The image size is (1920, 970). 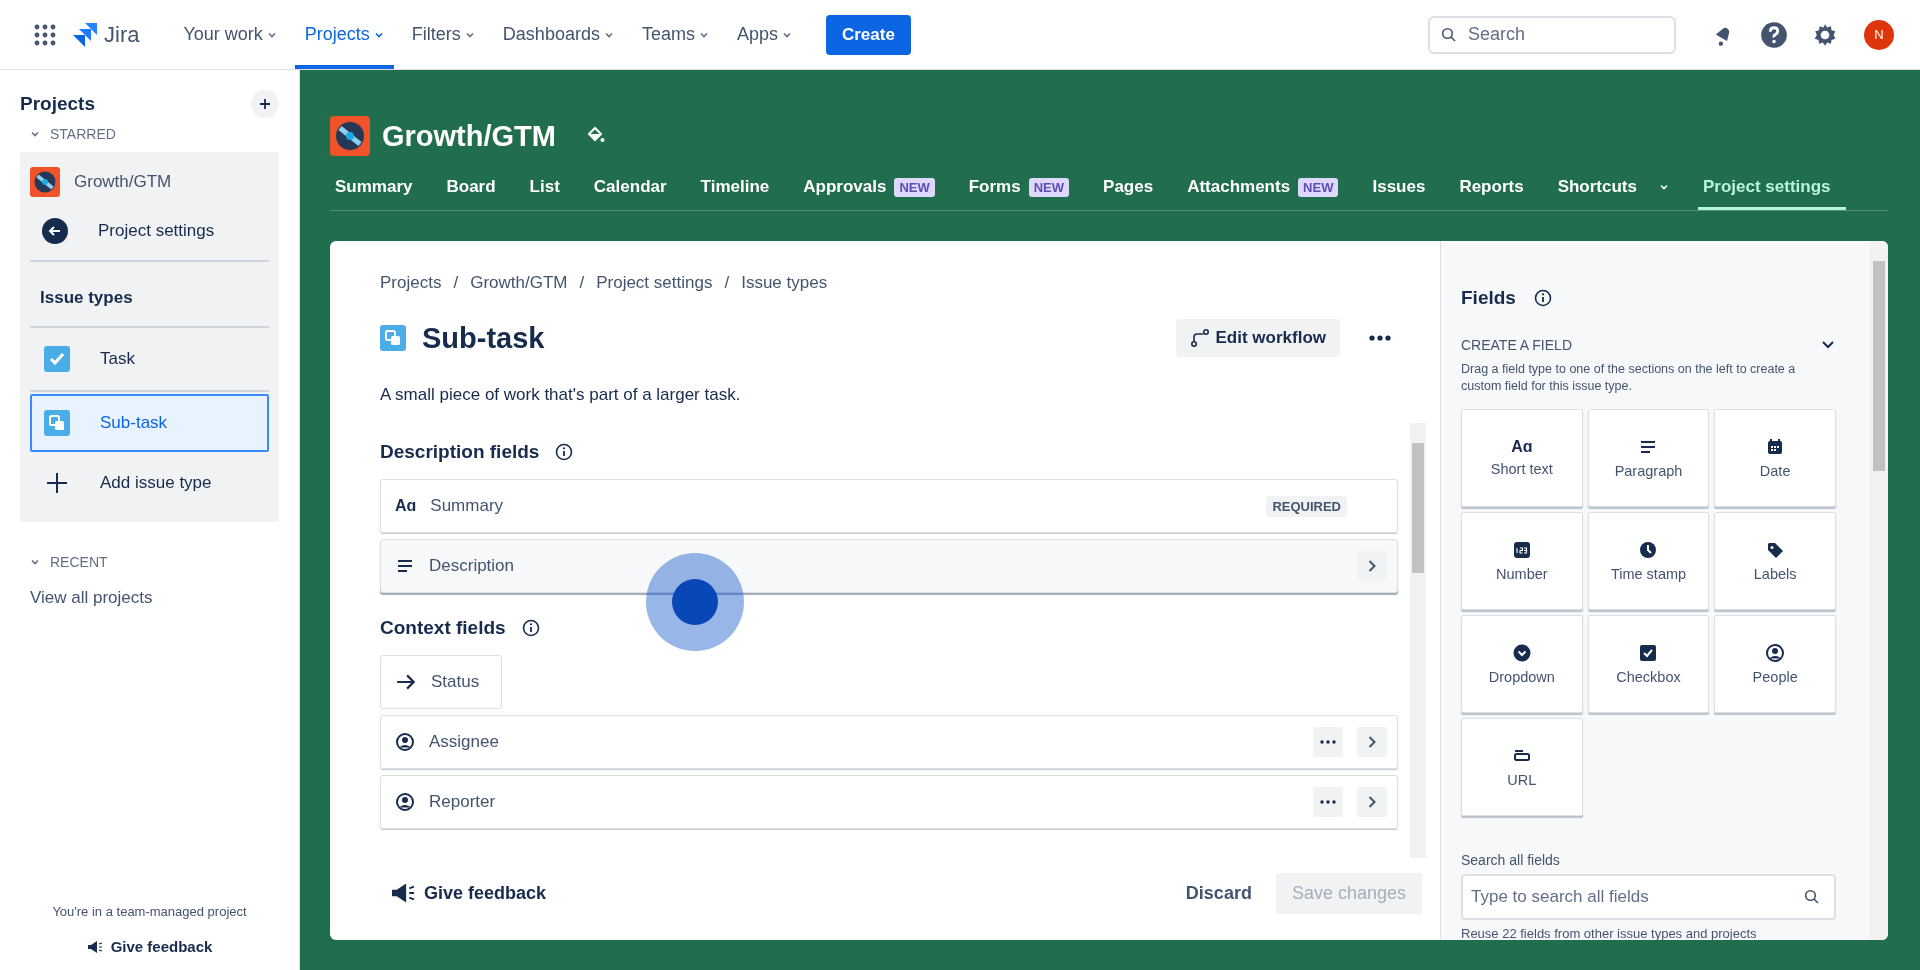 What do you see at coordinates (1648, 457) in the screenshot?
I see `field-type-tile: Paragraph` at bounding box center [1648, 457].